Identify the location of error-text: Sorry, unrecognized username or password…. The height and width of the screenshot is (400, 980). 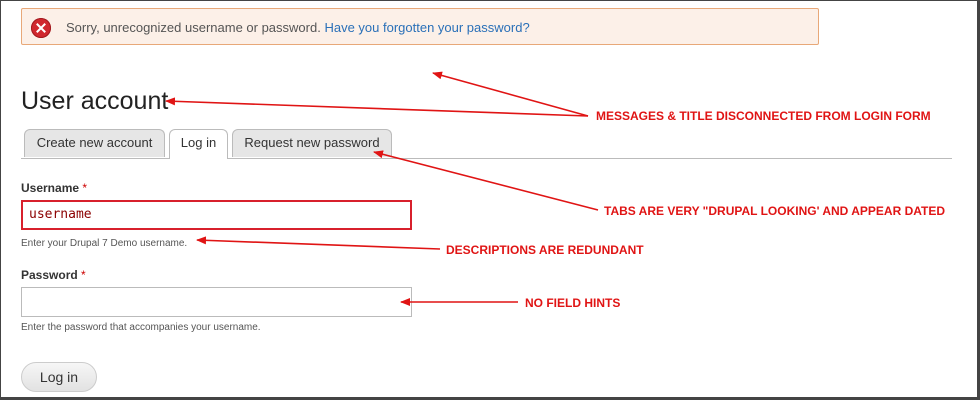
(193, 27).